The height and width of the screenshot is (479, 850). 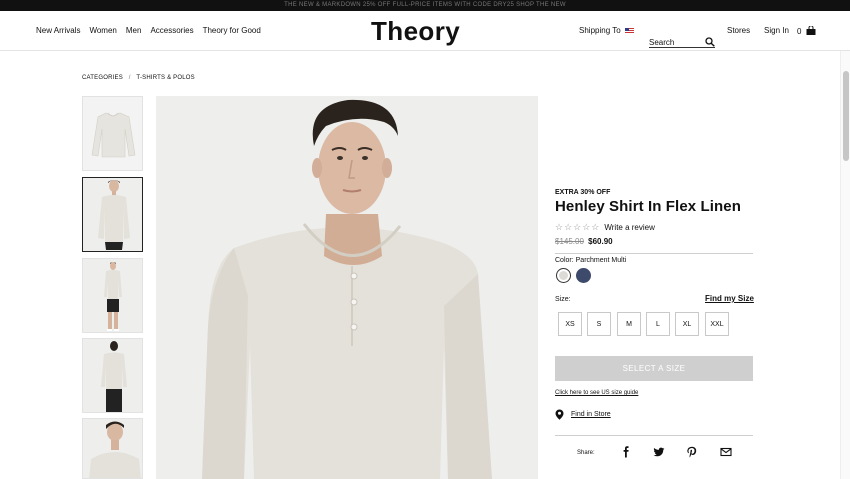 I want to click on twitter-icon, so click(x=659, y=452).